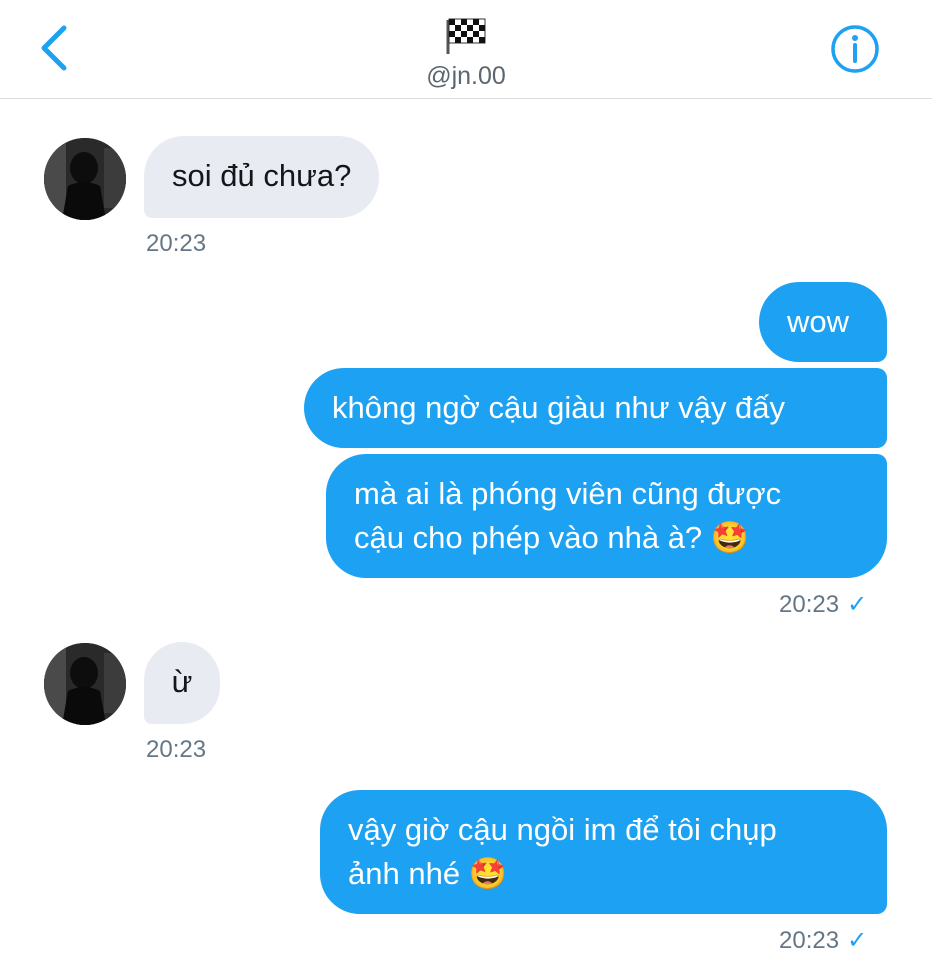 Image resolution: width=932 pixels, height=960 pixels. I want to click on info-icon, so click(855, 49).